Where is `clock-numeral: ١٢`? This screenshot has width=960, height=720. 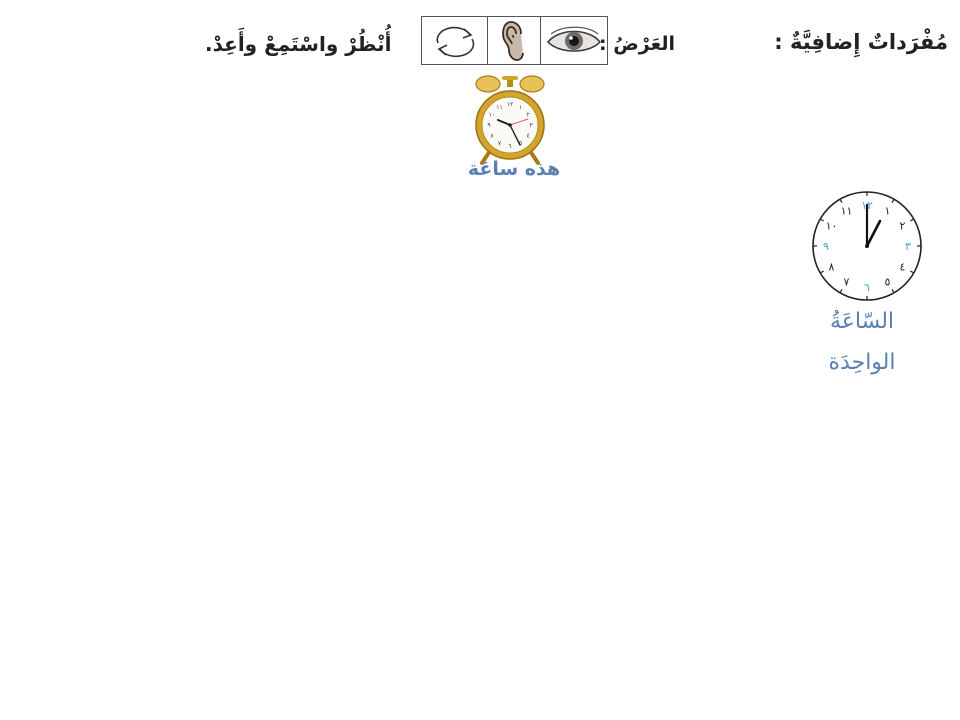 clock-numeral: ١٢ is located at coordinates (510, 104).